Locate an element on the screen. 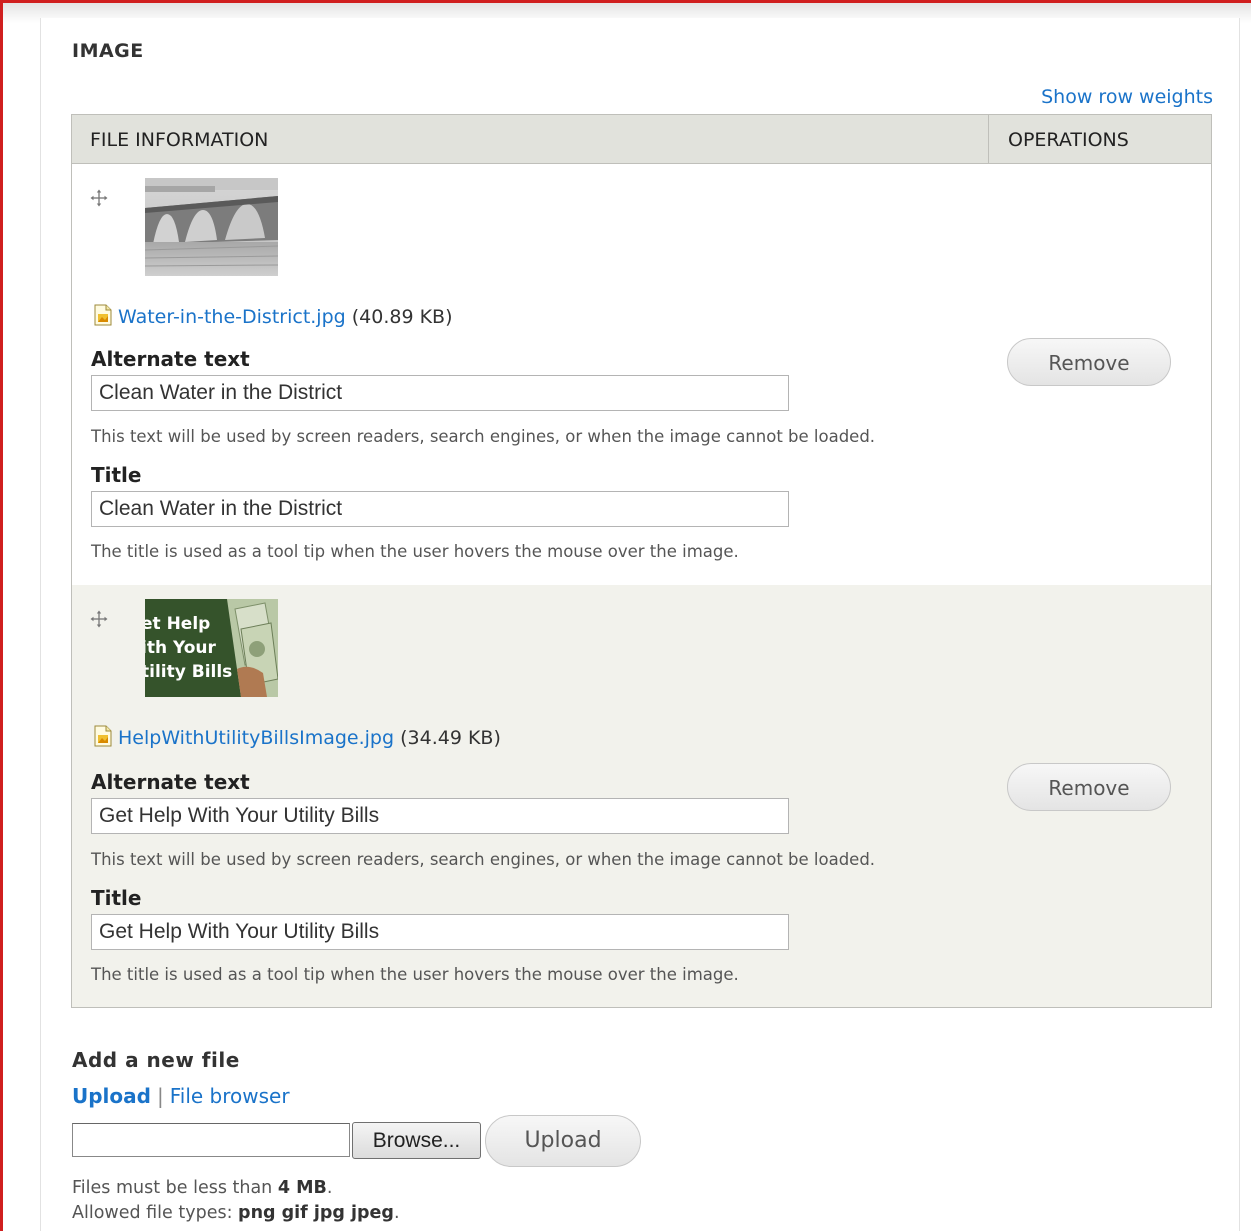 This screenshot has width=1251, height=1231. thumb-text-line-2: ith Your is located at coordinates (181, 648).